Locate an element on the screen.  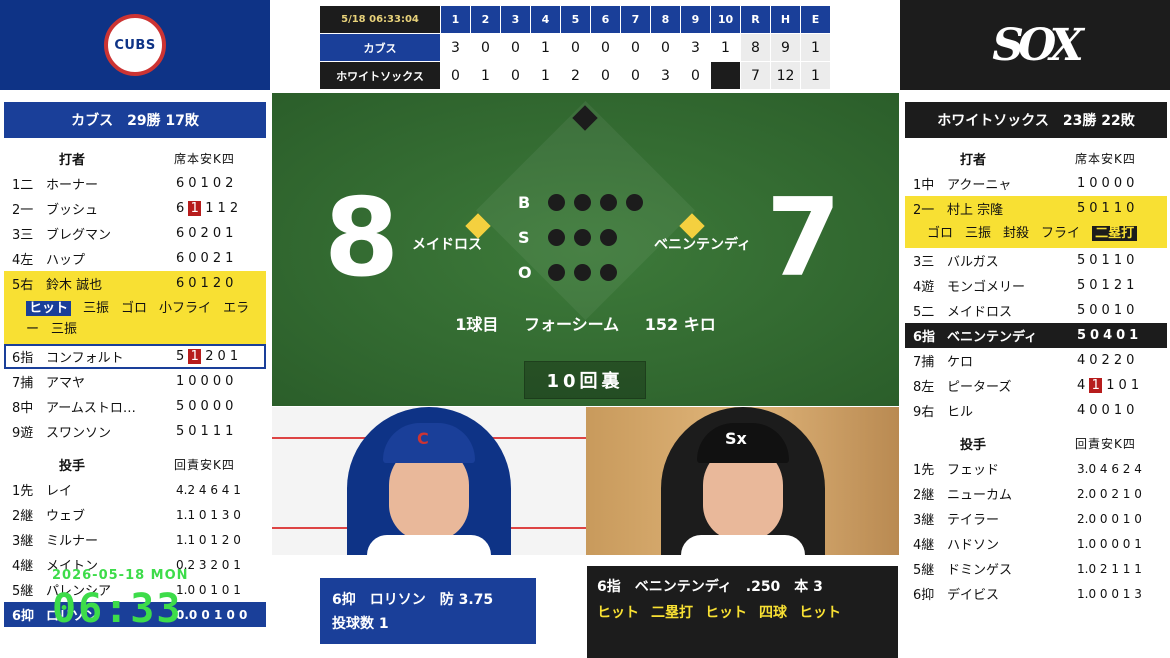
batter-name: モンゴメリー is located at coordinates (986, 287).